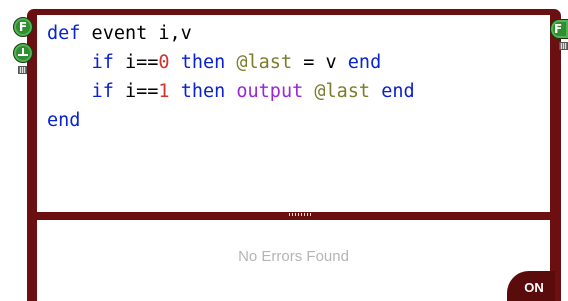 The width and height of the screenshot is (568, 301). I want to click on code-line: if i==1 then output @last end, so click(231, 91).